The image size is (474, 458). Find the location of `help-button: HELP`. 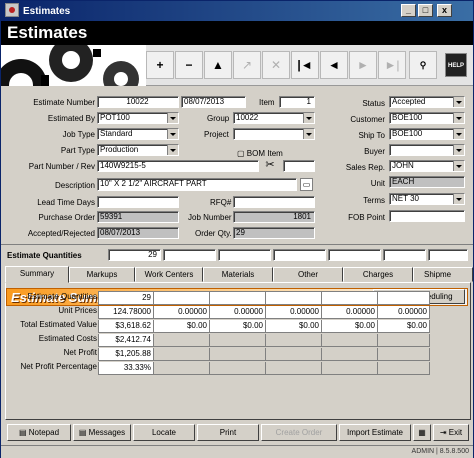

help-button: HELP is located at coordinates (456, 65).